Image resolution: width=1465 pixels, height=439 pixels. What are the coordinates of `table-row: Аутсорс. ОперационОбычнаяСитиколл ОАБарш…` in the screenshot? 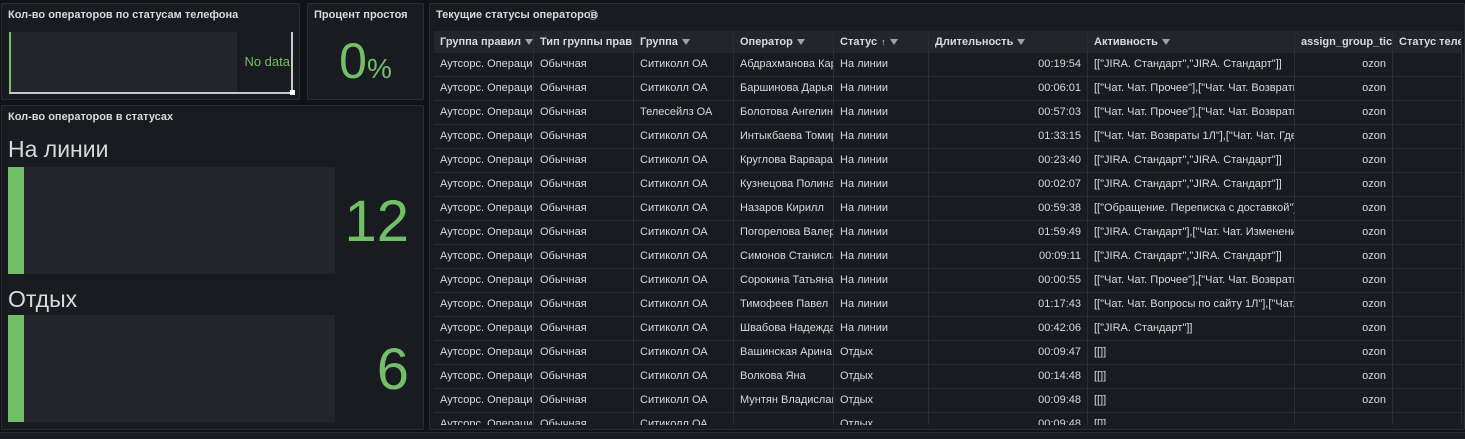 It's located at (948, 89).